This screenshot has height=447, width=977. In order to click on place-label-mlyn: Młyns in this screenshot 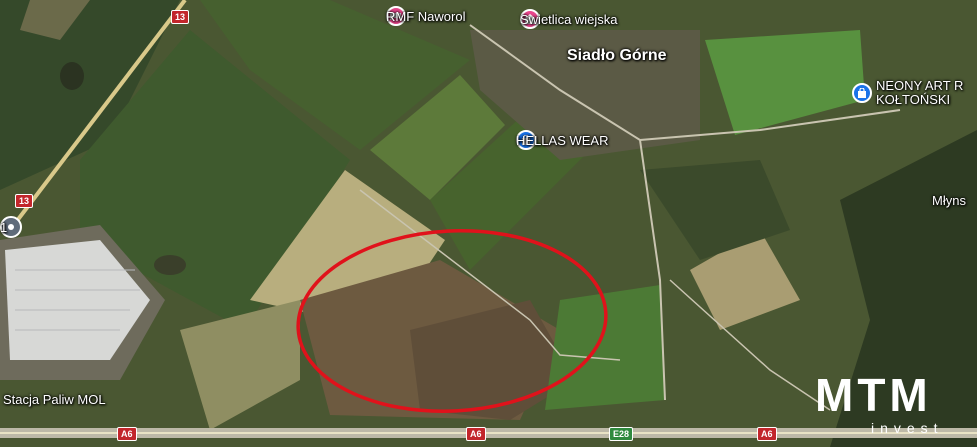, I will do `click(949, 200)`.